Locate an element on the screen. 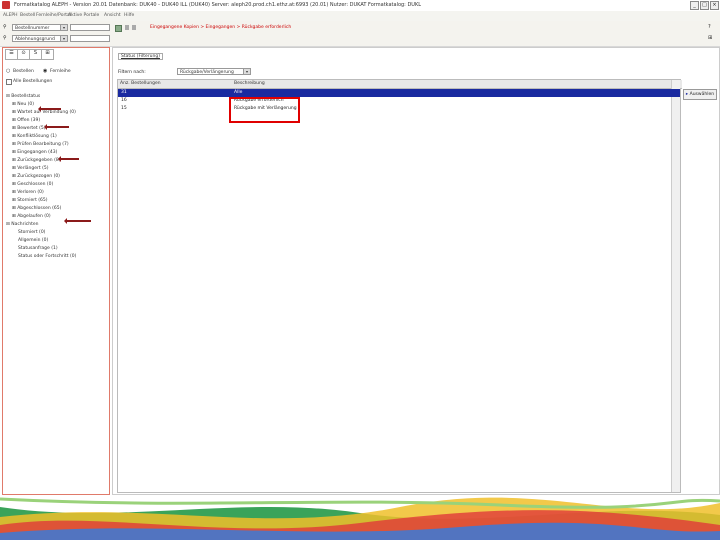 This screenshot has width=720, height=540. close-icon: × is located at coordinates (714, 5).